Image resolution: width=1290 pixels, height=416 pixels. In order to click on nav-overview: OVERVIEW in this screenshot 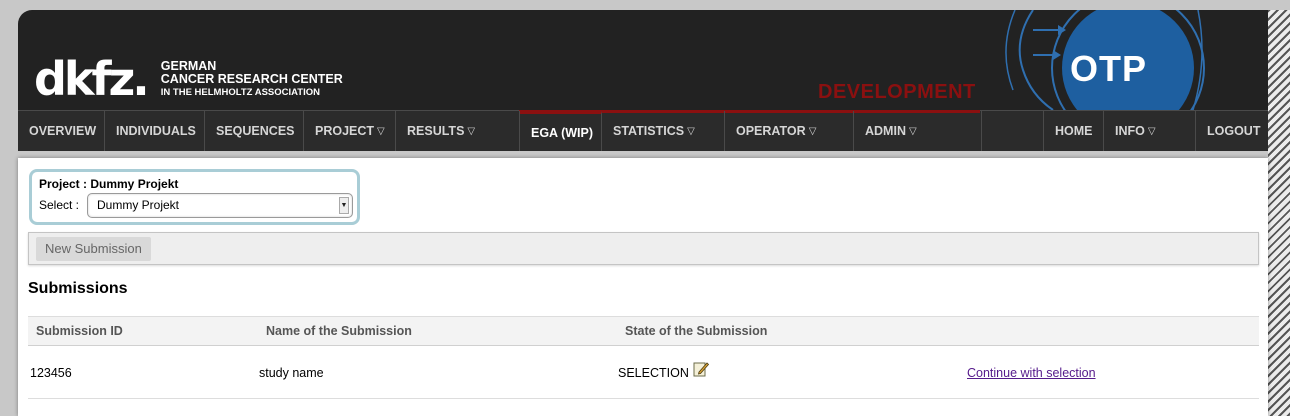, I will do `click(61, 131)`.